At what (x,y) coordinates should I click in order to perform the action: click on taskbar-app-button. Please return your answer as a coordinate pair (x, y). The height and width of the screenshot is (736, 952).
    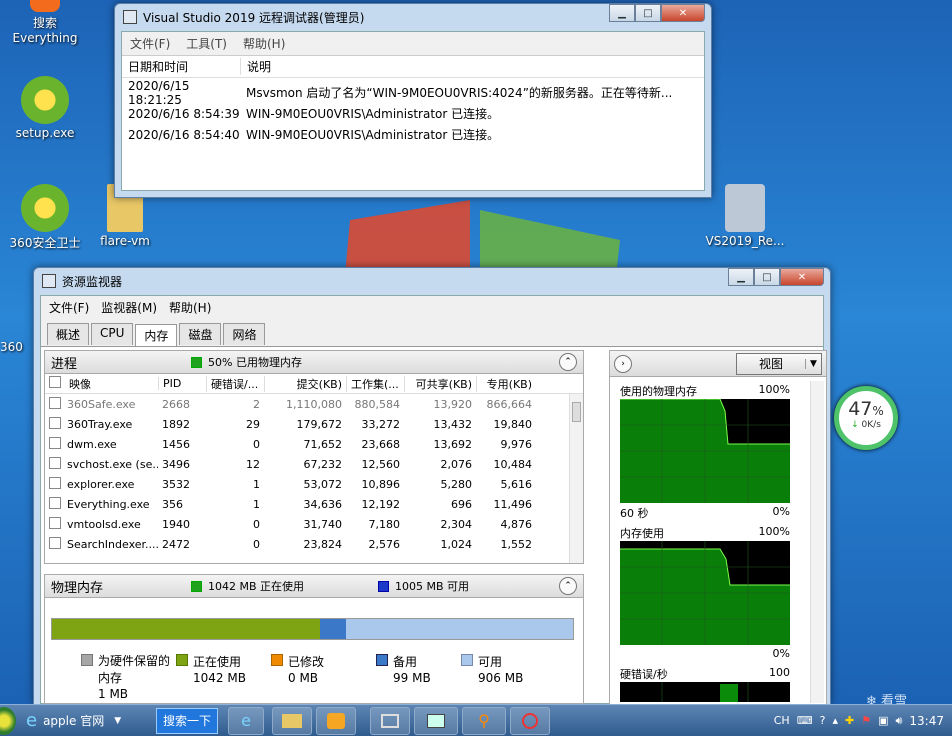
    Looking at the image, I should click on (530, 720).